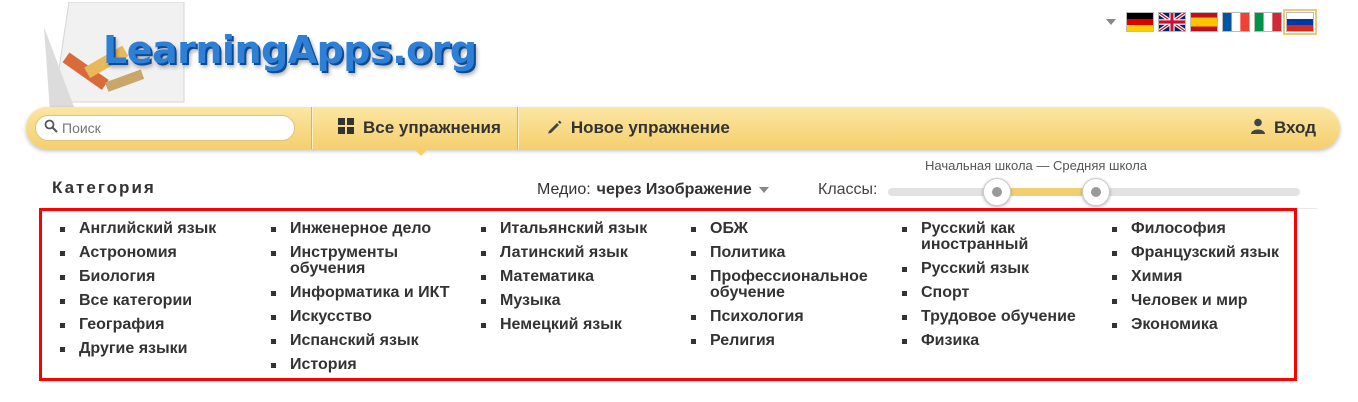 This screenshot has height=402, width=1358. I want to click on language-bar, so click(1208, 22).